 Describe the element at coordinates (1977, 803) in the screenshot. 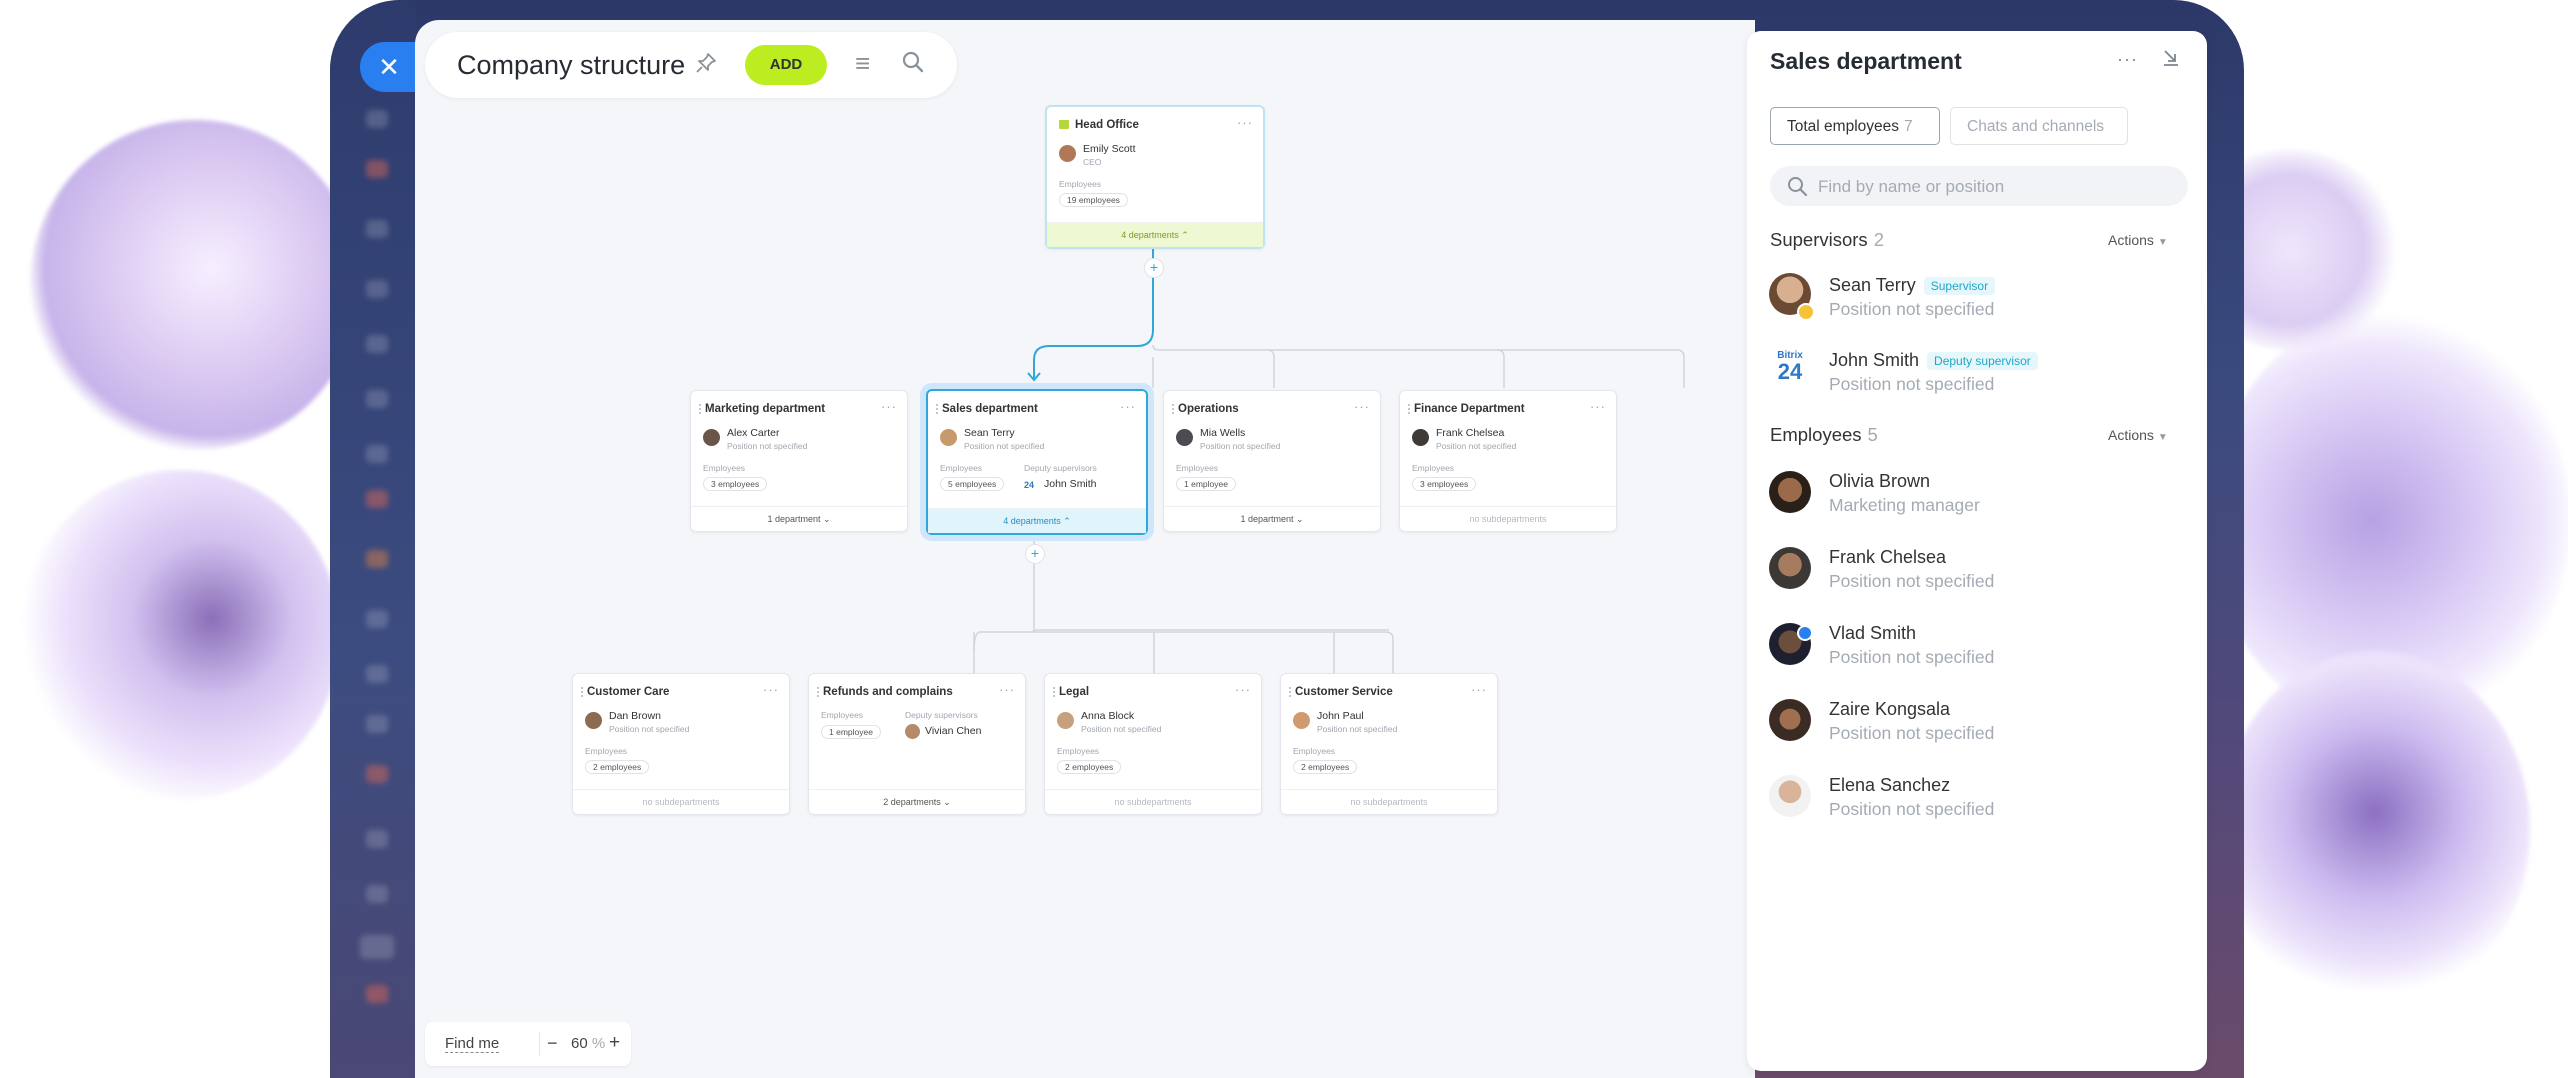

I see `employee-row: Elena Sanchez Position not specified` at that location.